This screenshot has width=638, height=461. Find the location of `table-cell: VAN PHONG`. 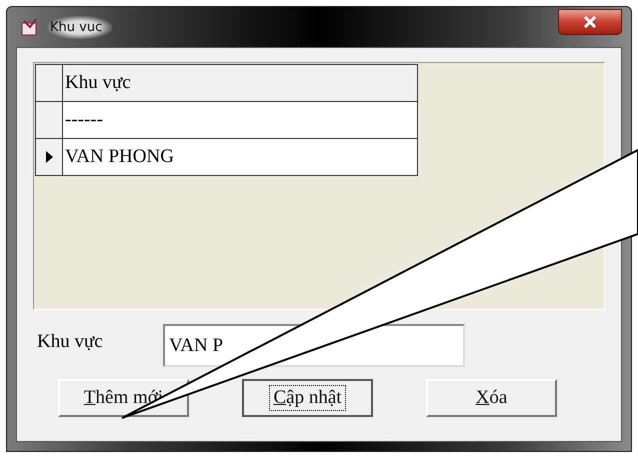

table-cell: VAN PHONG is located at coordinates (240, 157).